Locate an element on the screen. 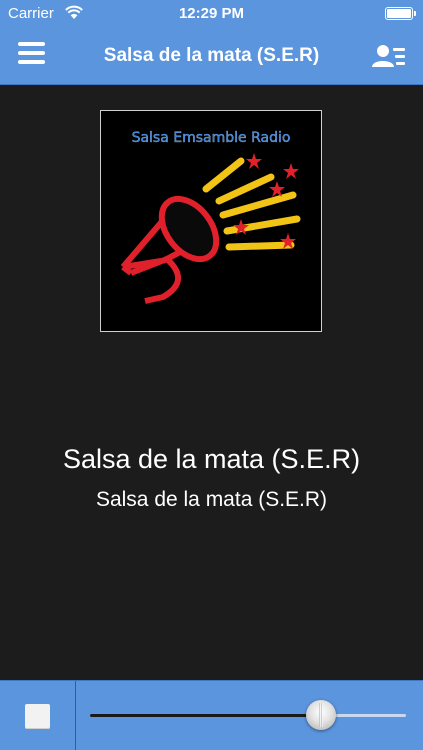 The image size is (423, 750). battery-icon is located at coordinates (400, 13).